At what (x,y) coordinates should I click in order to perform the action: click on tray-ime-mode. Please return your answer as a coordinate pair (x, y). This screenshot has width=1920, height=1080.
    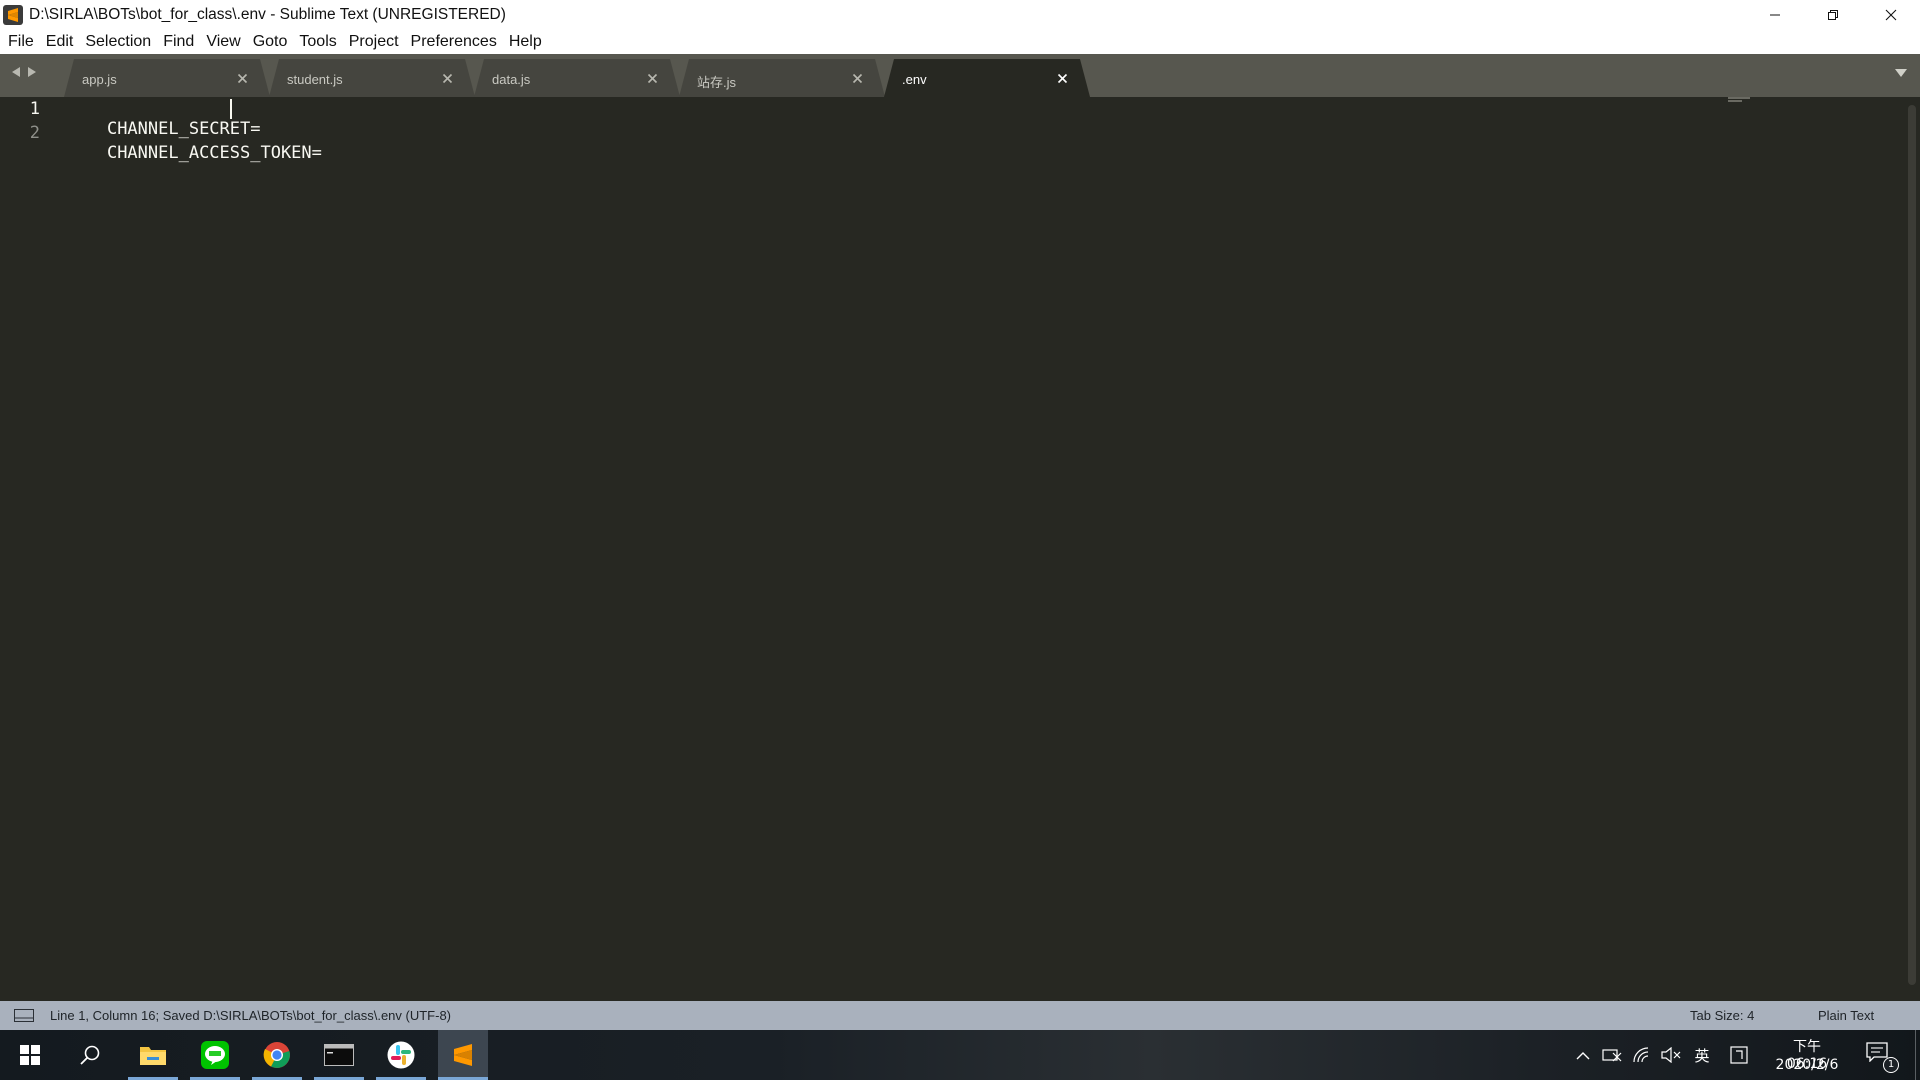
    Looking at the image, I should click on (1739, 1055).